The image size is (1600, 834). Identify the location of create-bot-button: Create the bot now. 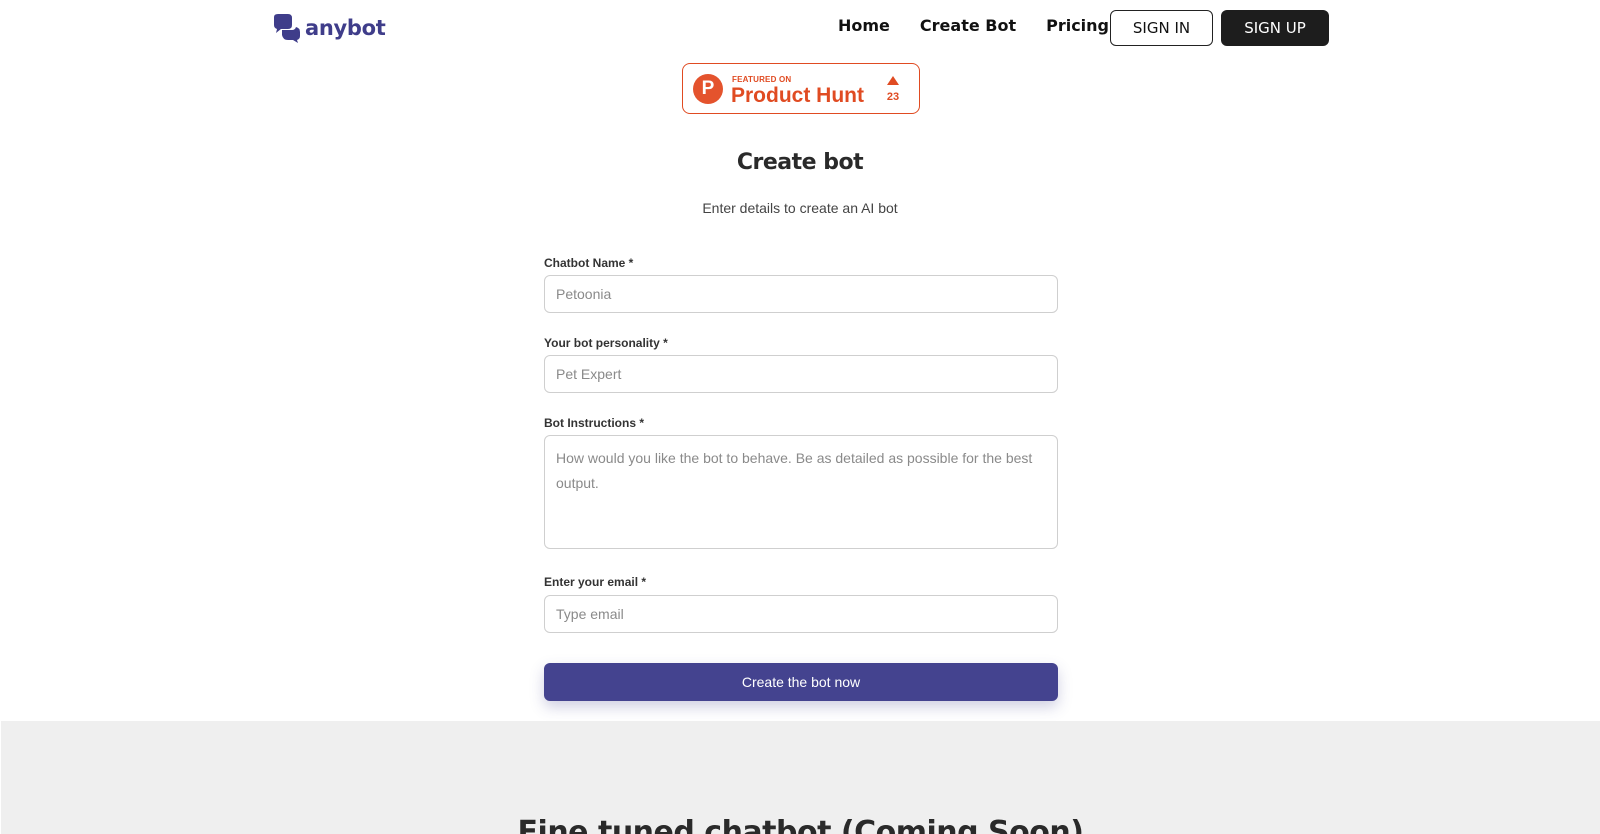
(801, 682).